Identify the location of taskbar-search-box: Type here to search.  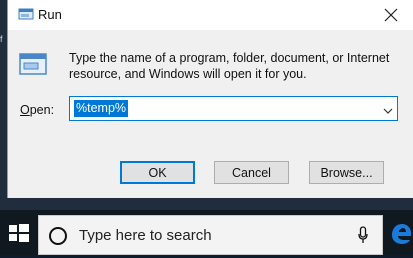
(210, 235).